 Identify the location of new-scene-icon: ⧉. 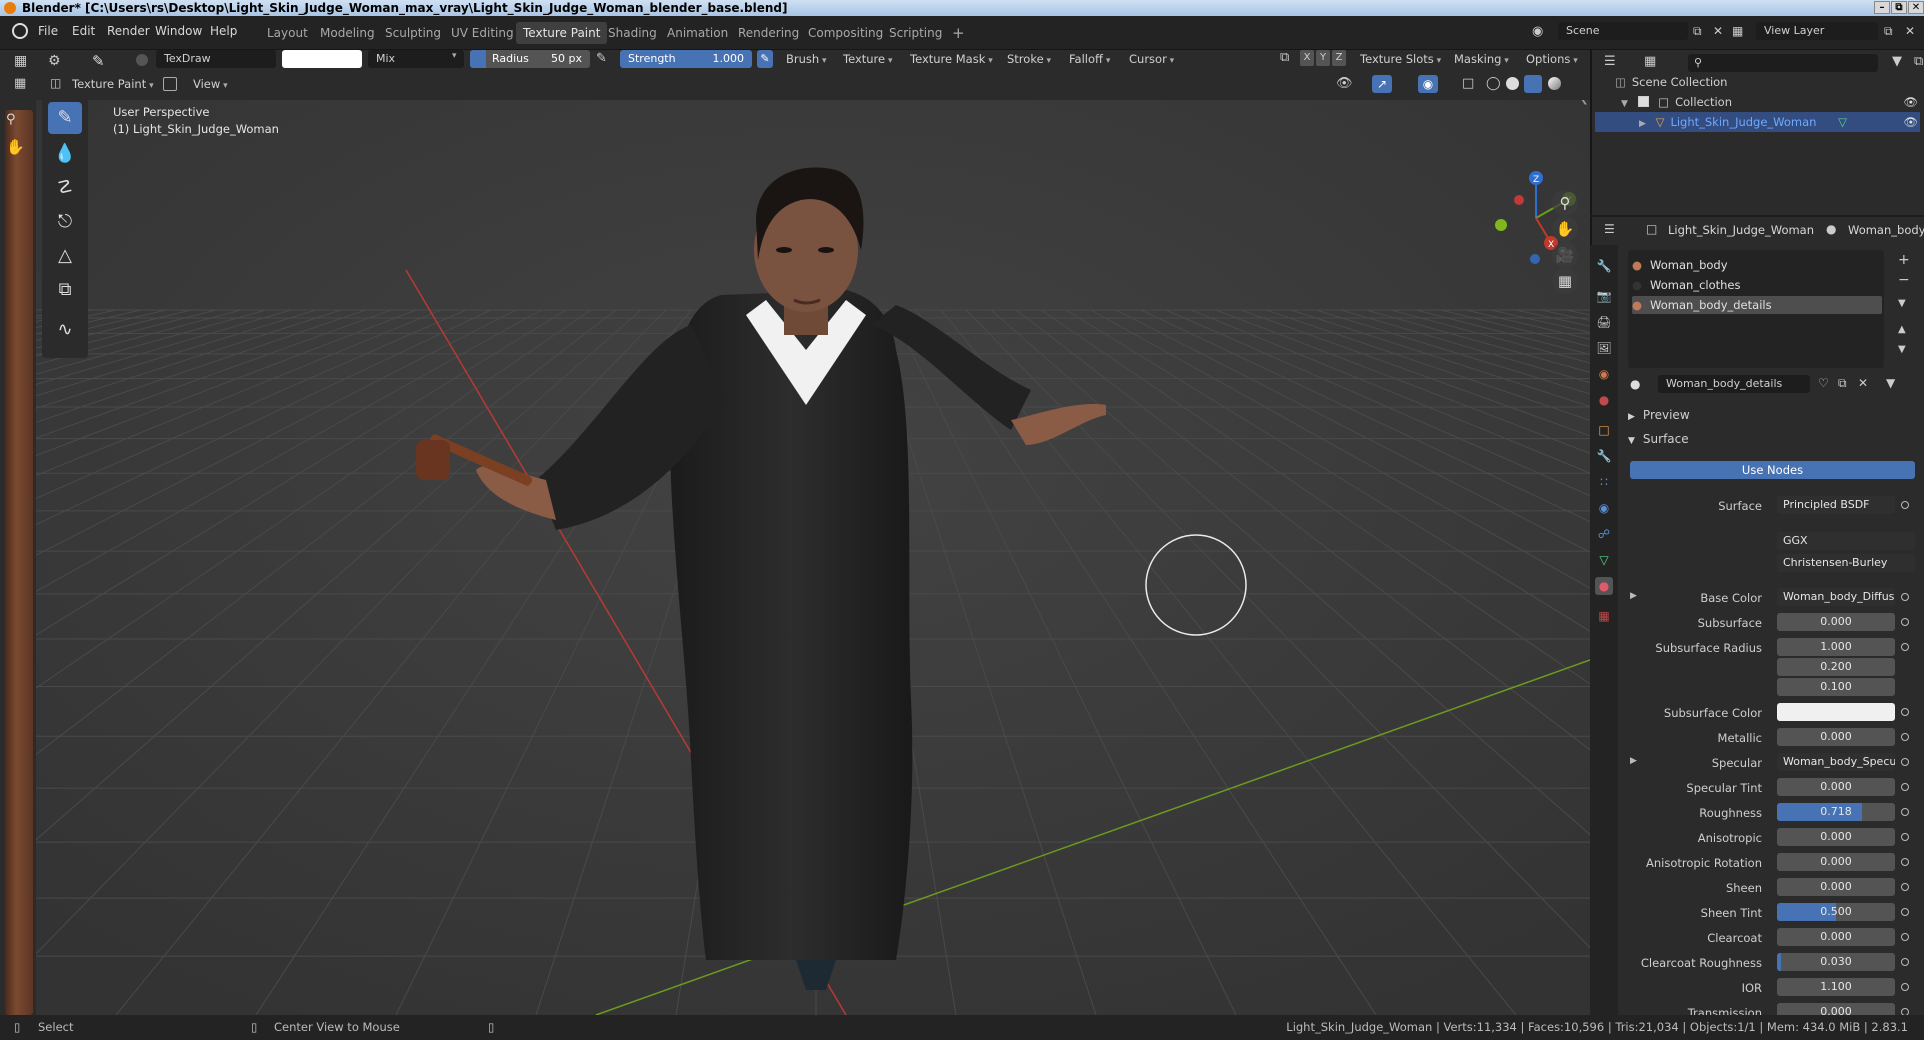
(1697, 31).